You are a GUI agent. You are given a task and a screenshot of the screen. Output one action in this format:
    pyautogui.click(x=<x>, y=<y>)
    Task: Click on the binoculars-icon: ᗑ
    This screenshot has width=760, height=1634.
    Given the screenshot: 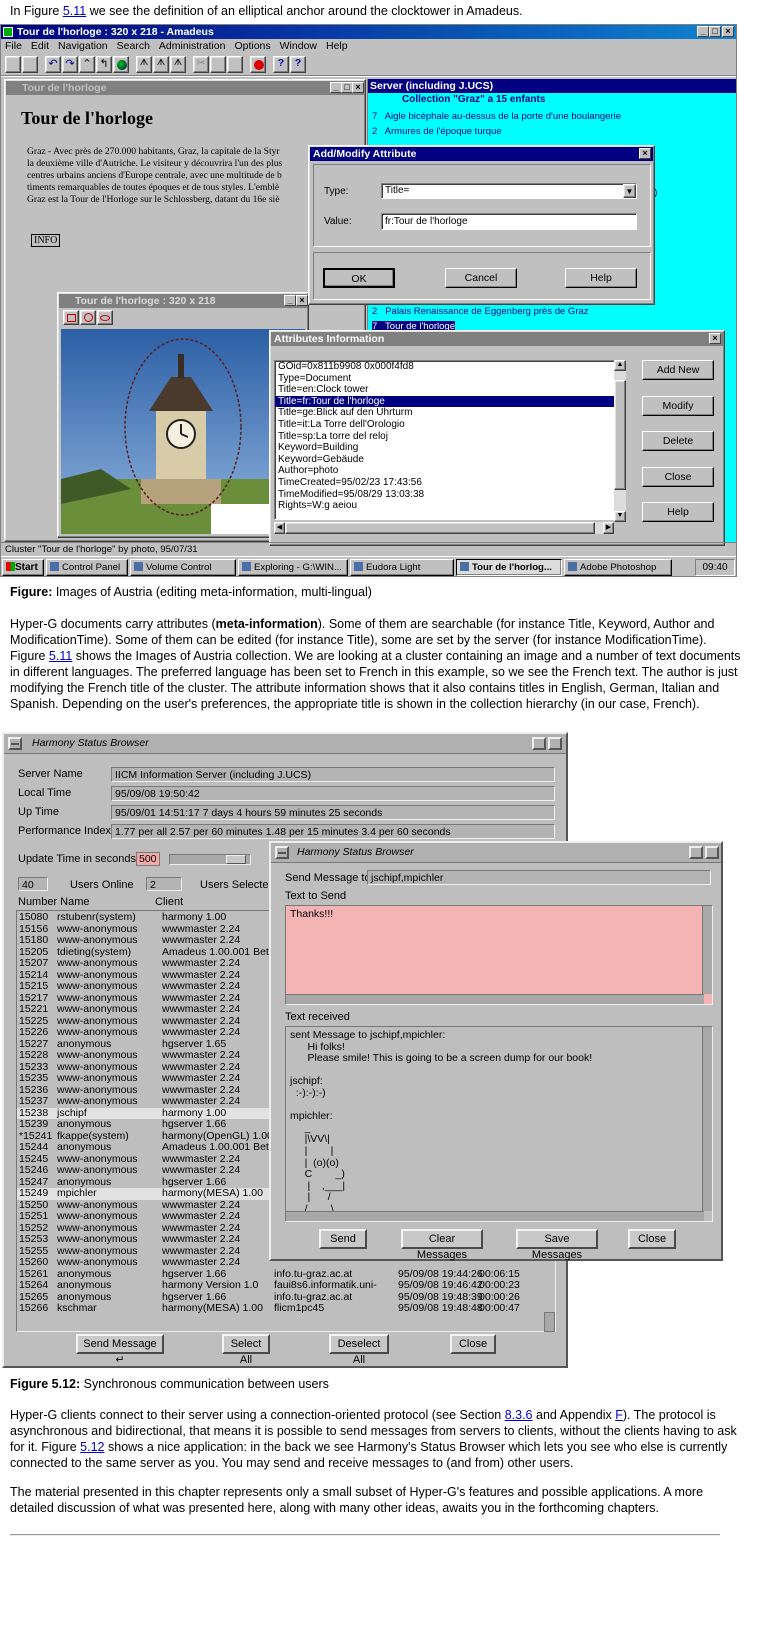 What is the action you would take?
    pyautogui.click(x=178, y=64)
    